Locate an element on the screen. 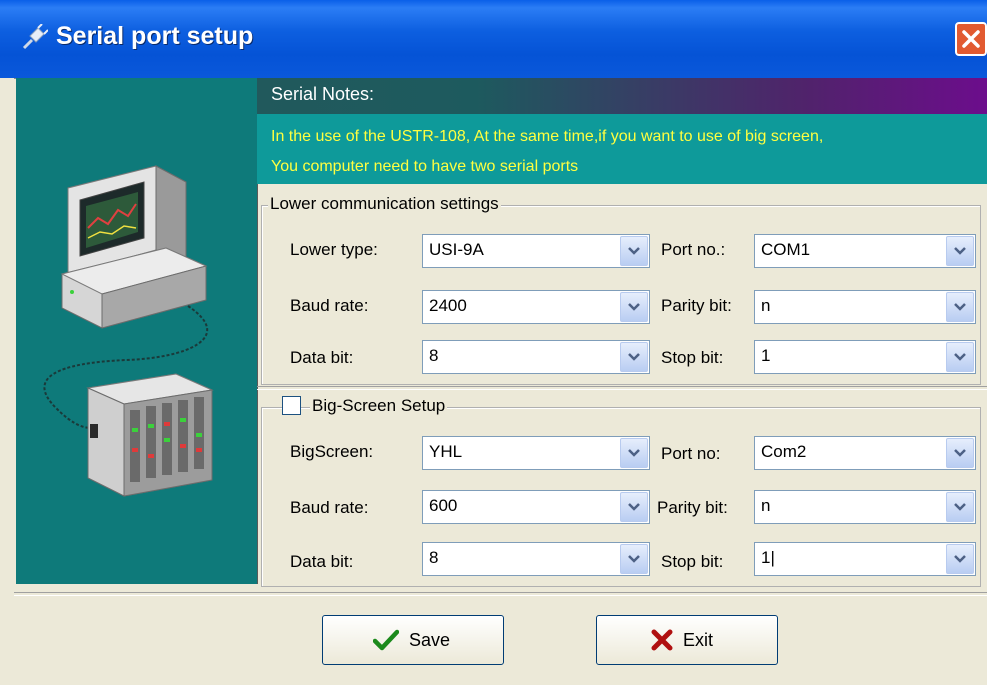 The image size is (987, 685). lower-type-select: USI-9A is located at coordinates (536, 251).